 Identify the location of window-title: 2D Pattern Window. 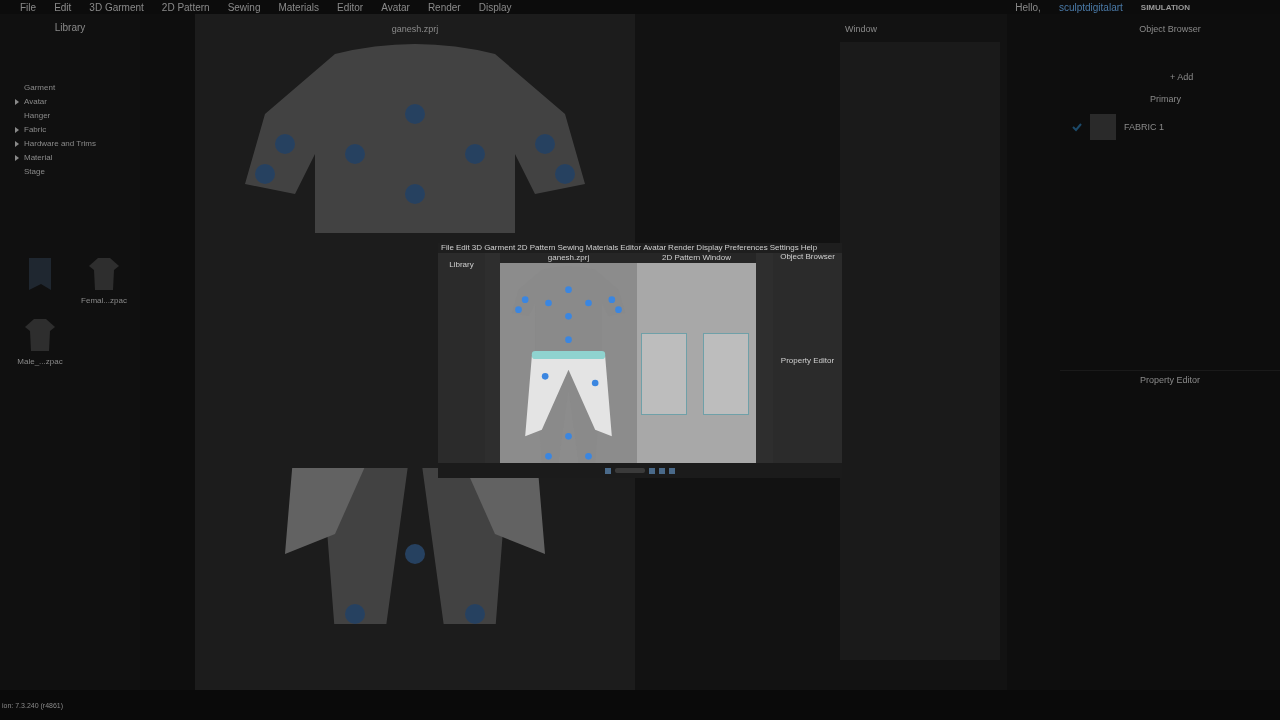
(696, 258).